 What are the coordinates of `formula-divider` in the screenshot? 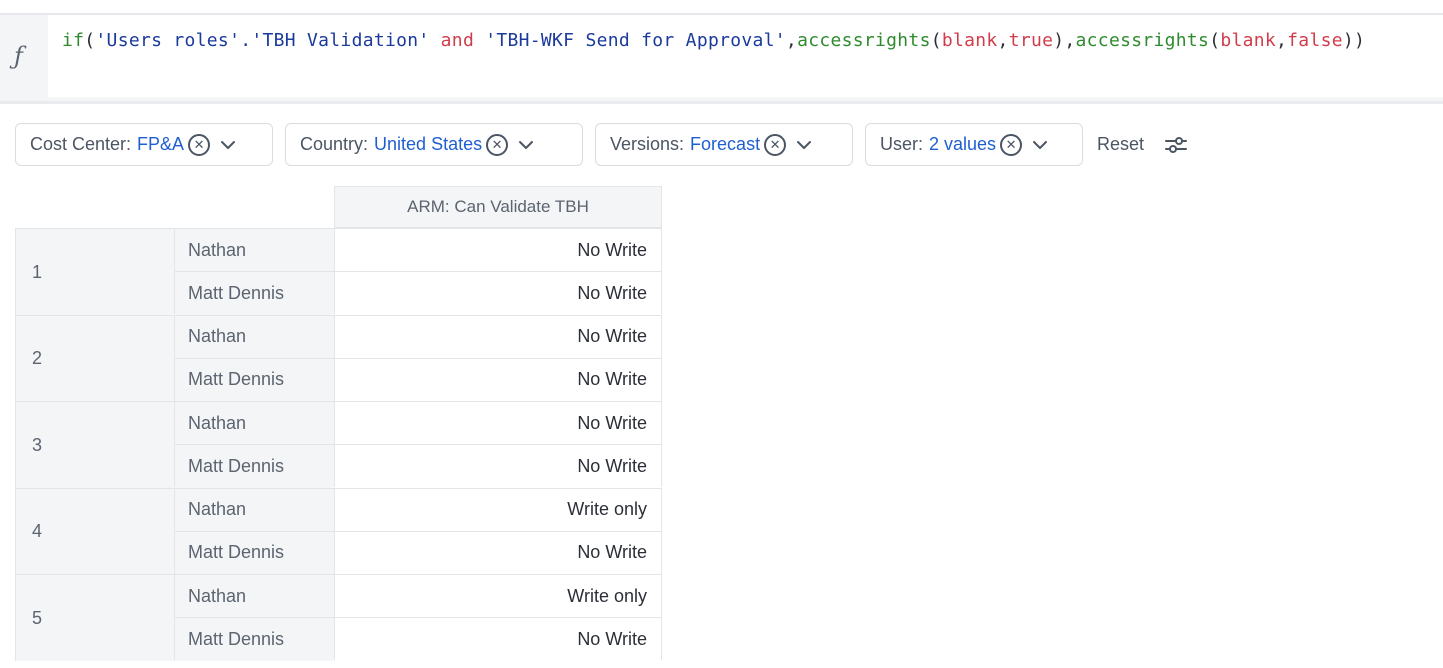 It's located at (721, 102).